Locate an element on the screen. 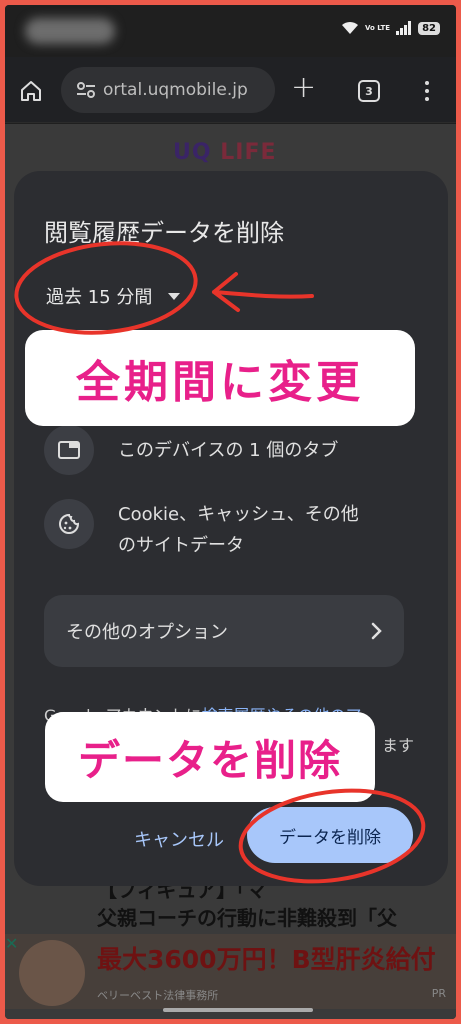  ad-banner: ✕ 最大3600万円！B型肝炎給付 ベリーベスト法律事務所 PR is located at coordinates (230, 971).